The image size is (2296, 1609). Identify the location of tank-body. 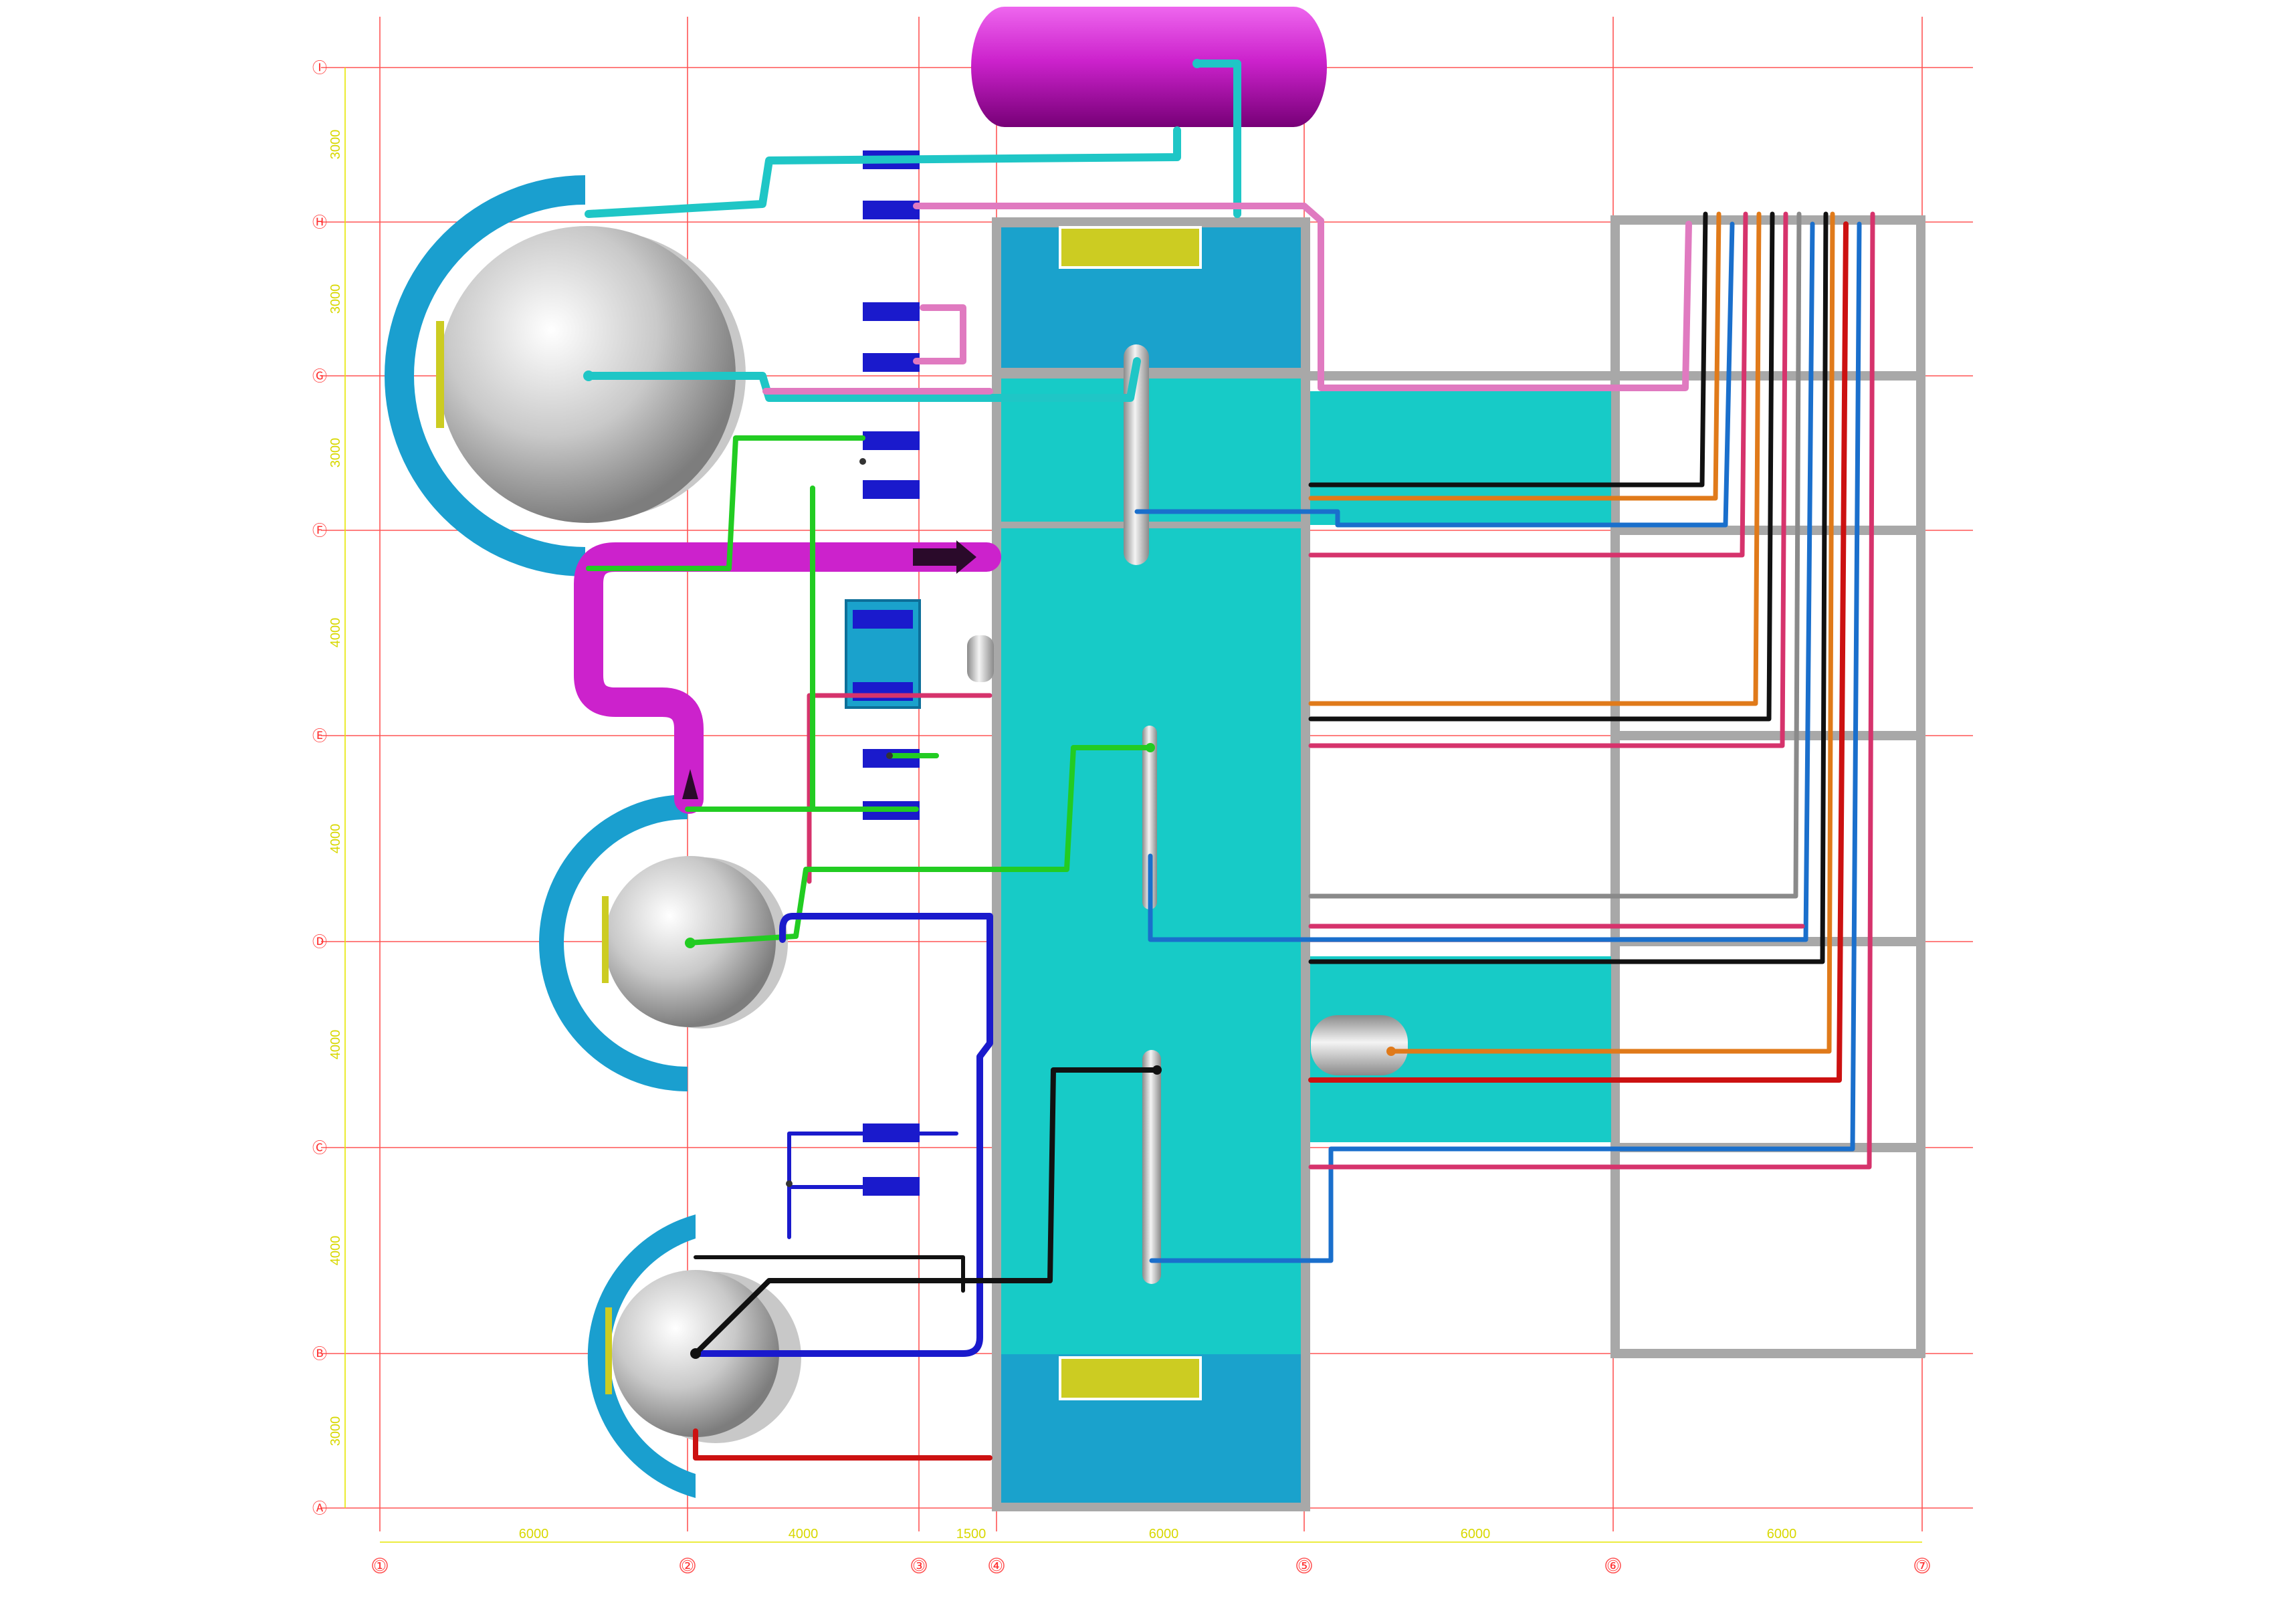
(1149, 67).